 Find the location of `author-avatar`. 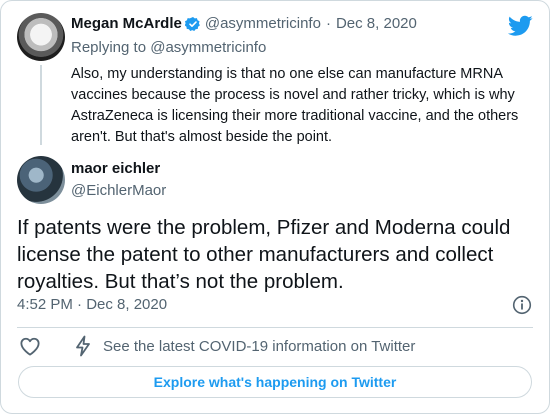

author-avatar is located at coordinates (41, 180).